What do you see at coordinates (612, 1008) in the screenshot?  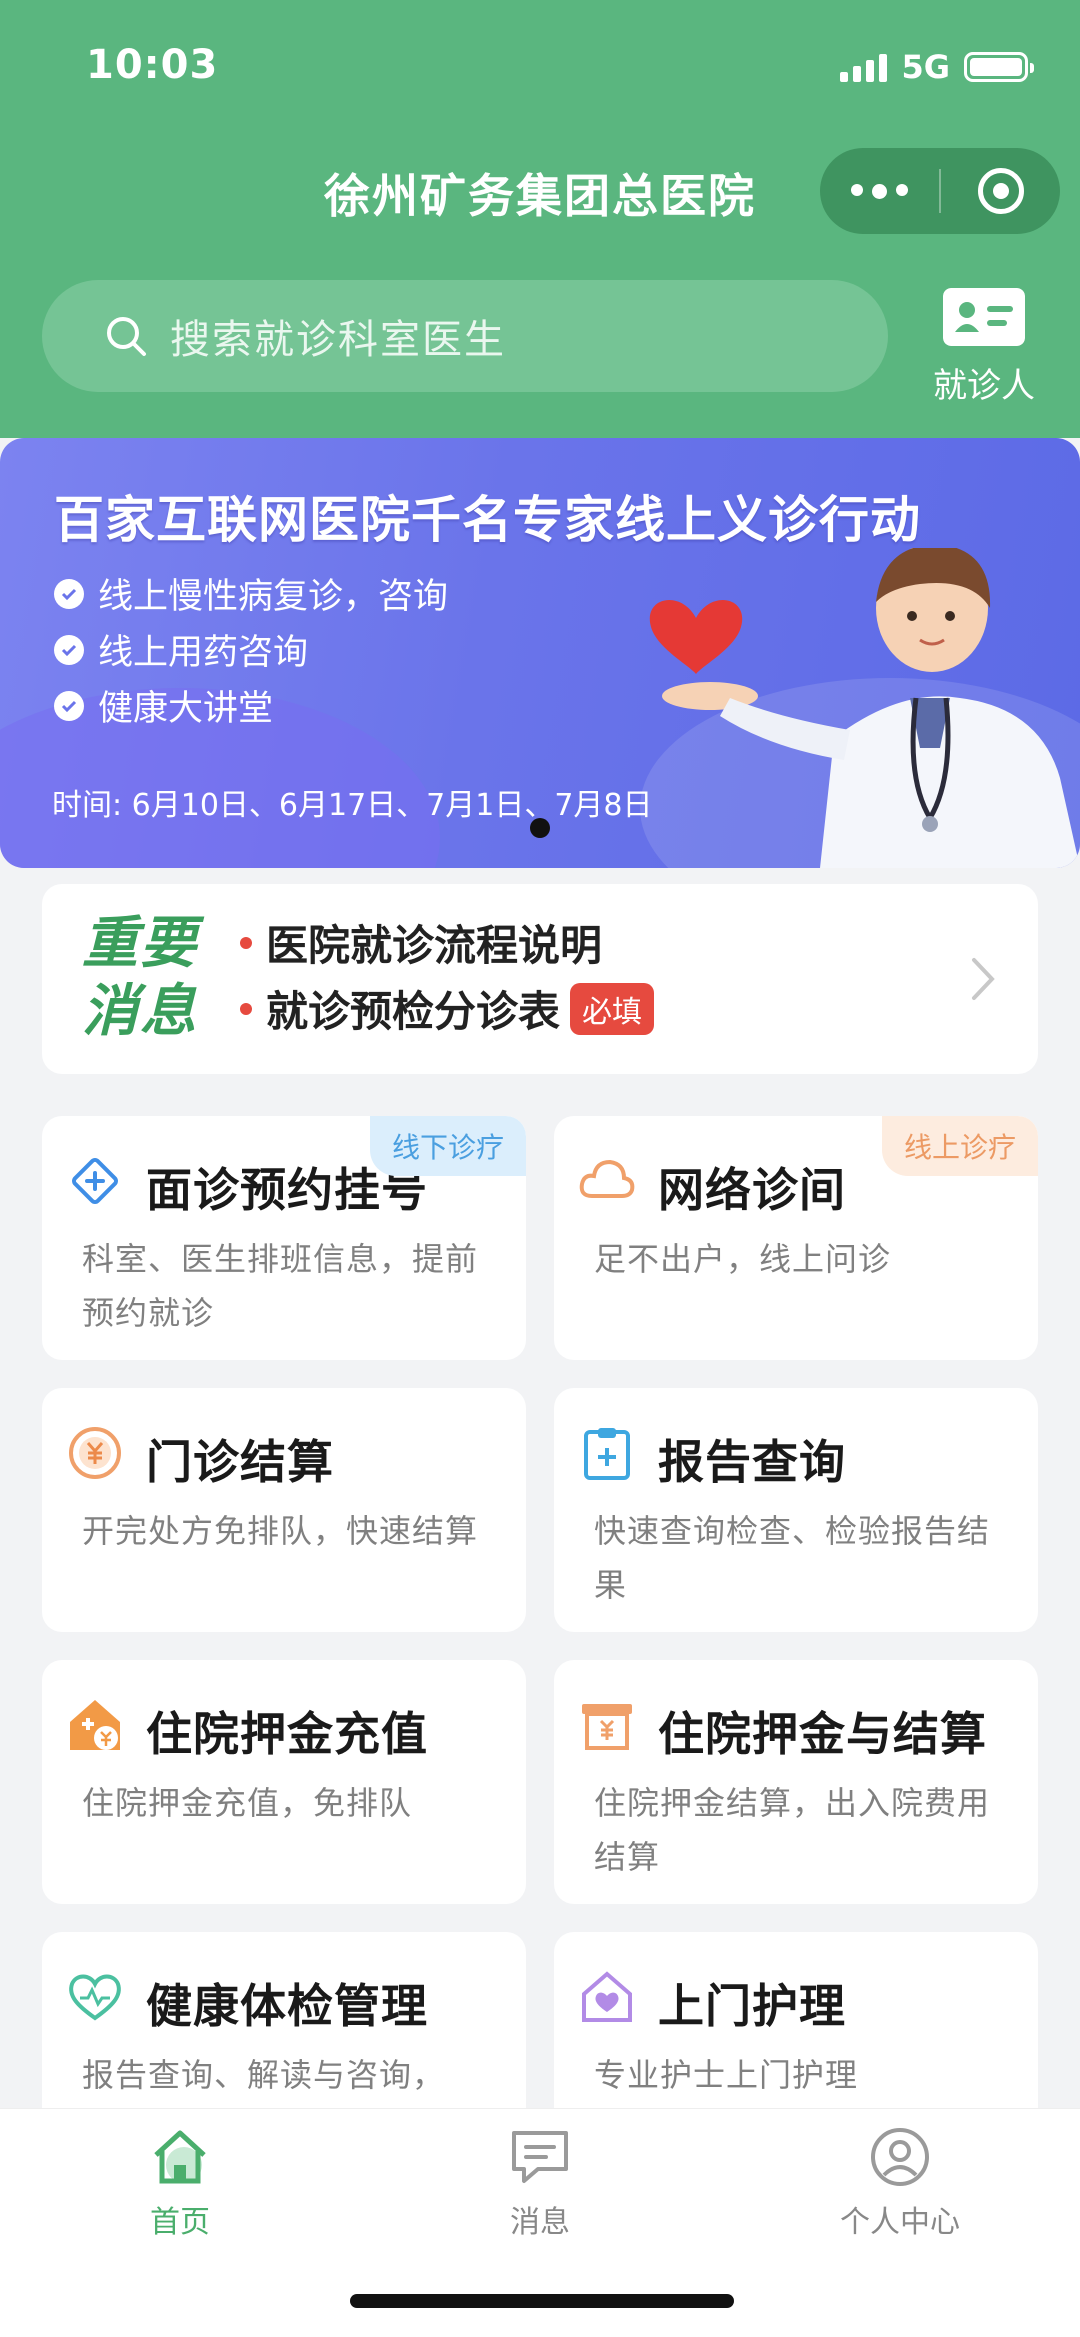 I see `required-badge: 必填` at bounding box center [612, 1008].